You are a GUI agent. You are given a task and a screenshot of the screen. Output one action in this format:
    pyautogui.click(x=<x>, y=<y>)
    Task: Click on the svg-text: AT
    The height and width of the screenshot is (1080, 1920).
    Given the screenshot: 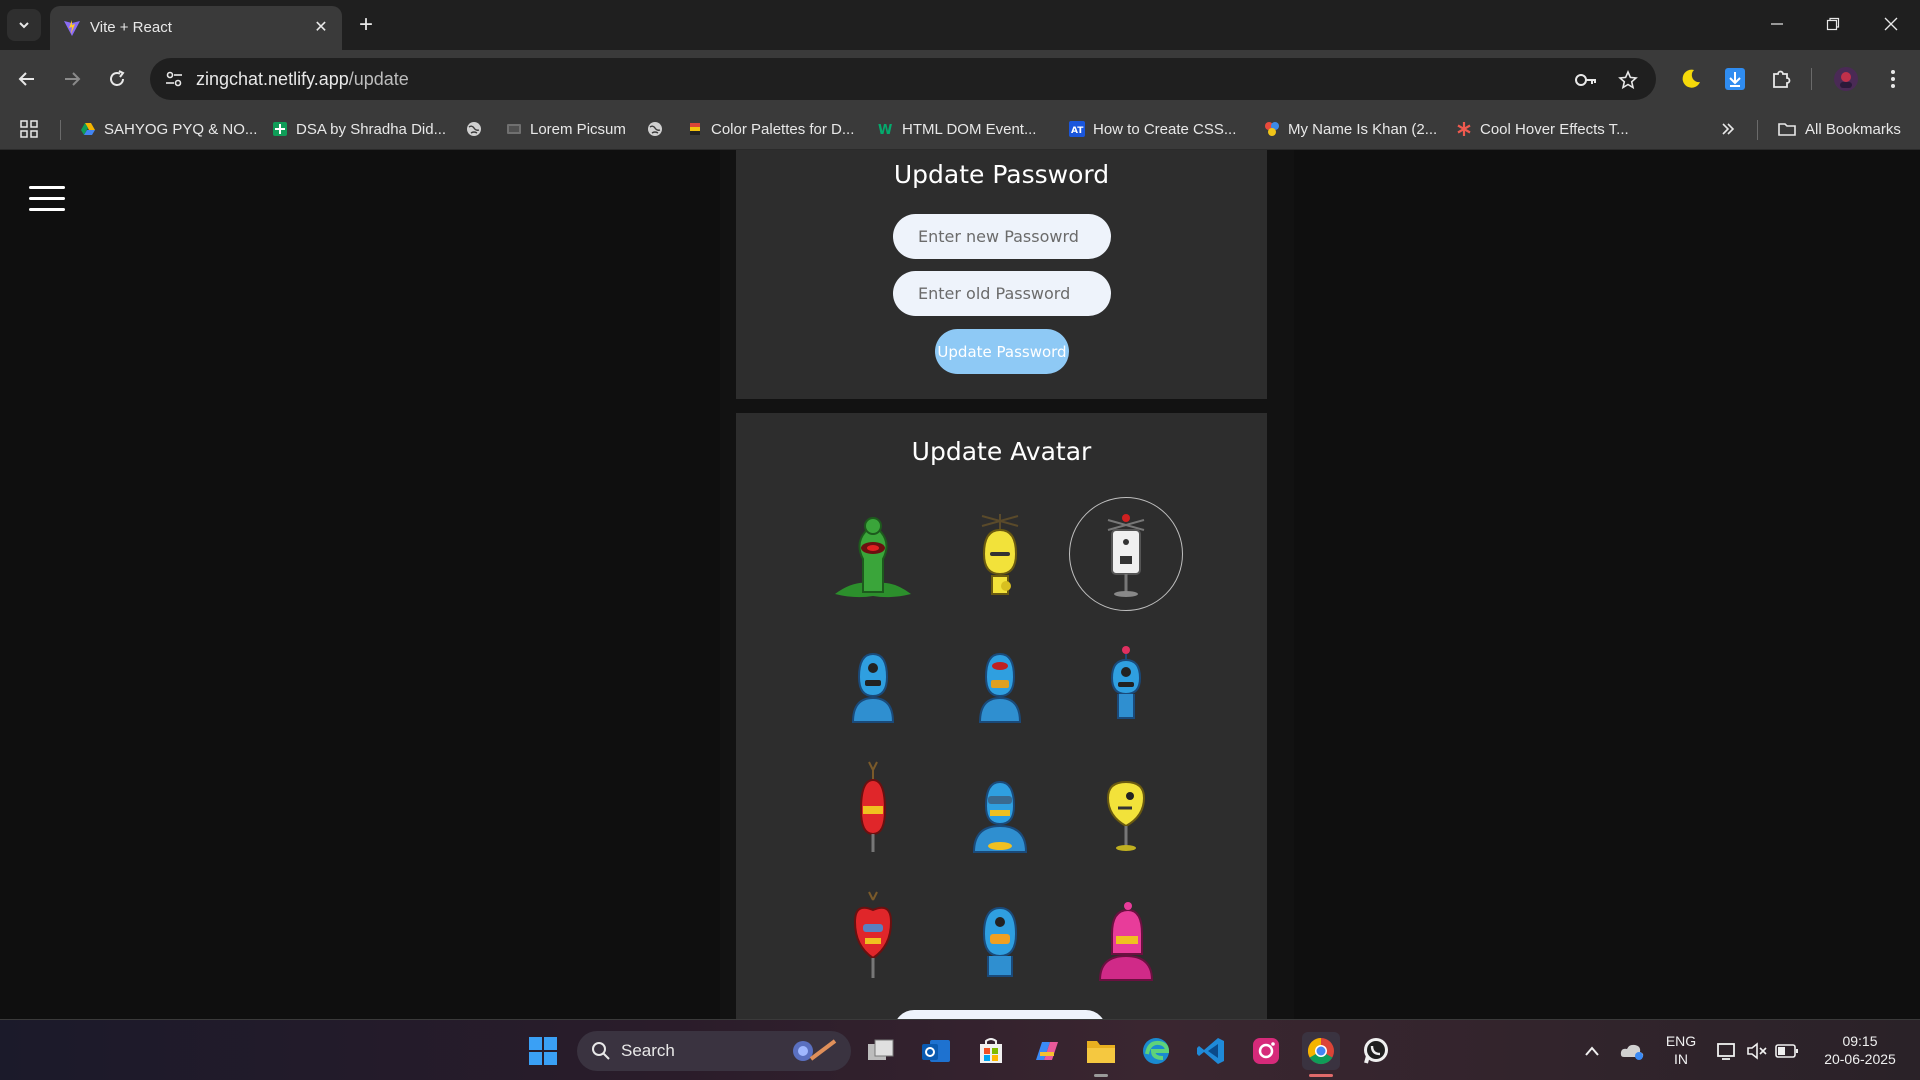 What is the action you would take?
    pyautogui.click(x=1077, y=131)
    